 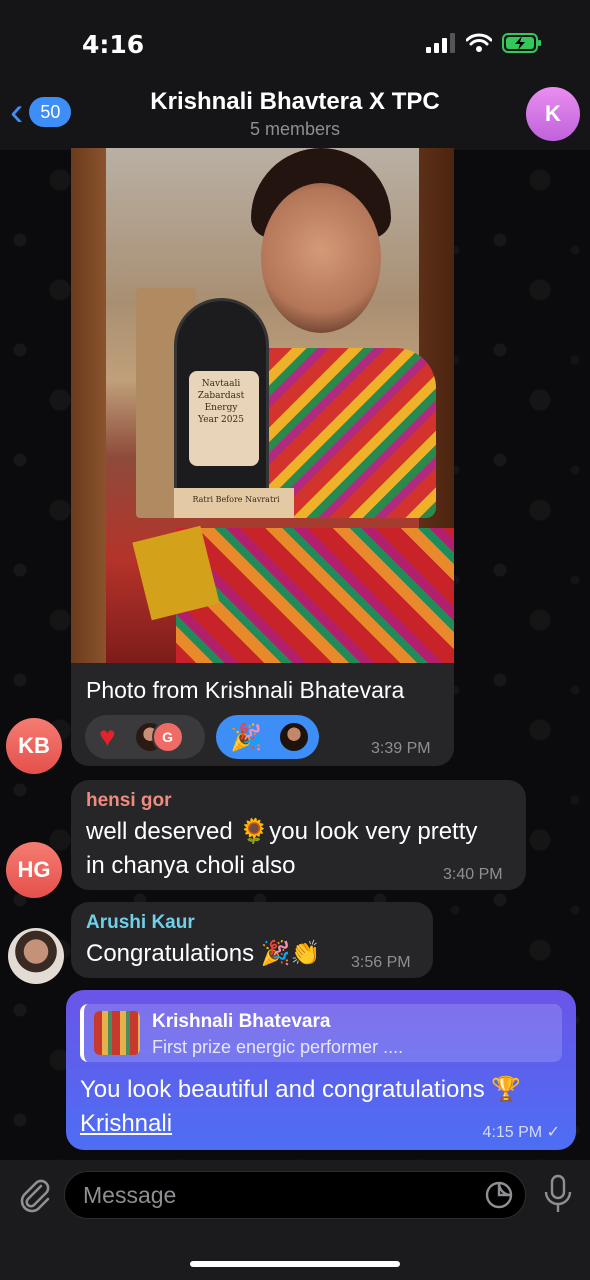 I want to click on sent-check-icon: ✓, so click(x=553, y=1132).